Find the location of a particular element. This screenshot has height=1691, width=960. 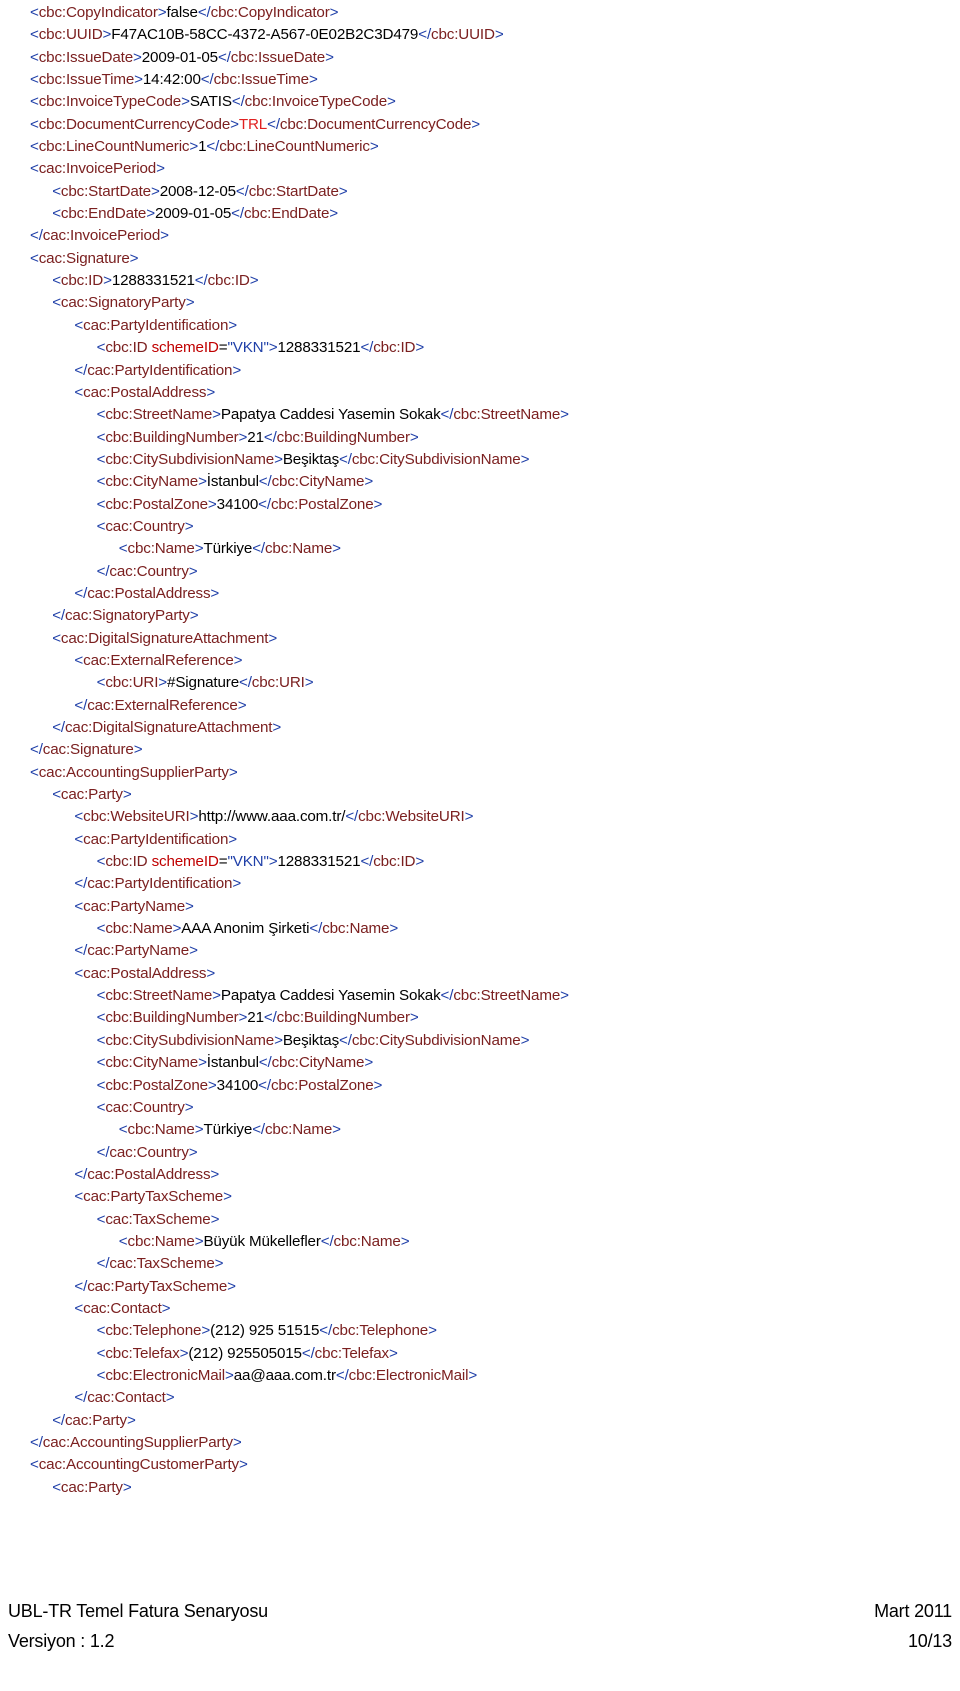

code-token-txt: 34100 is located at coordinates (237, 504).